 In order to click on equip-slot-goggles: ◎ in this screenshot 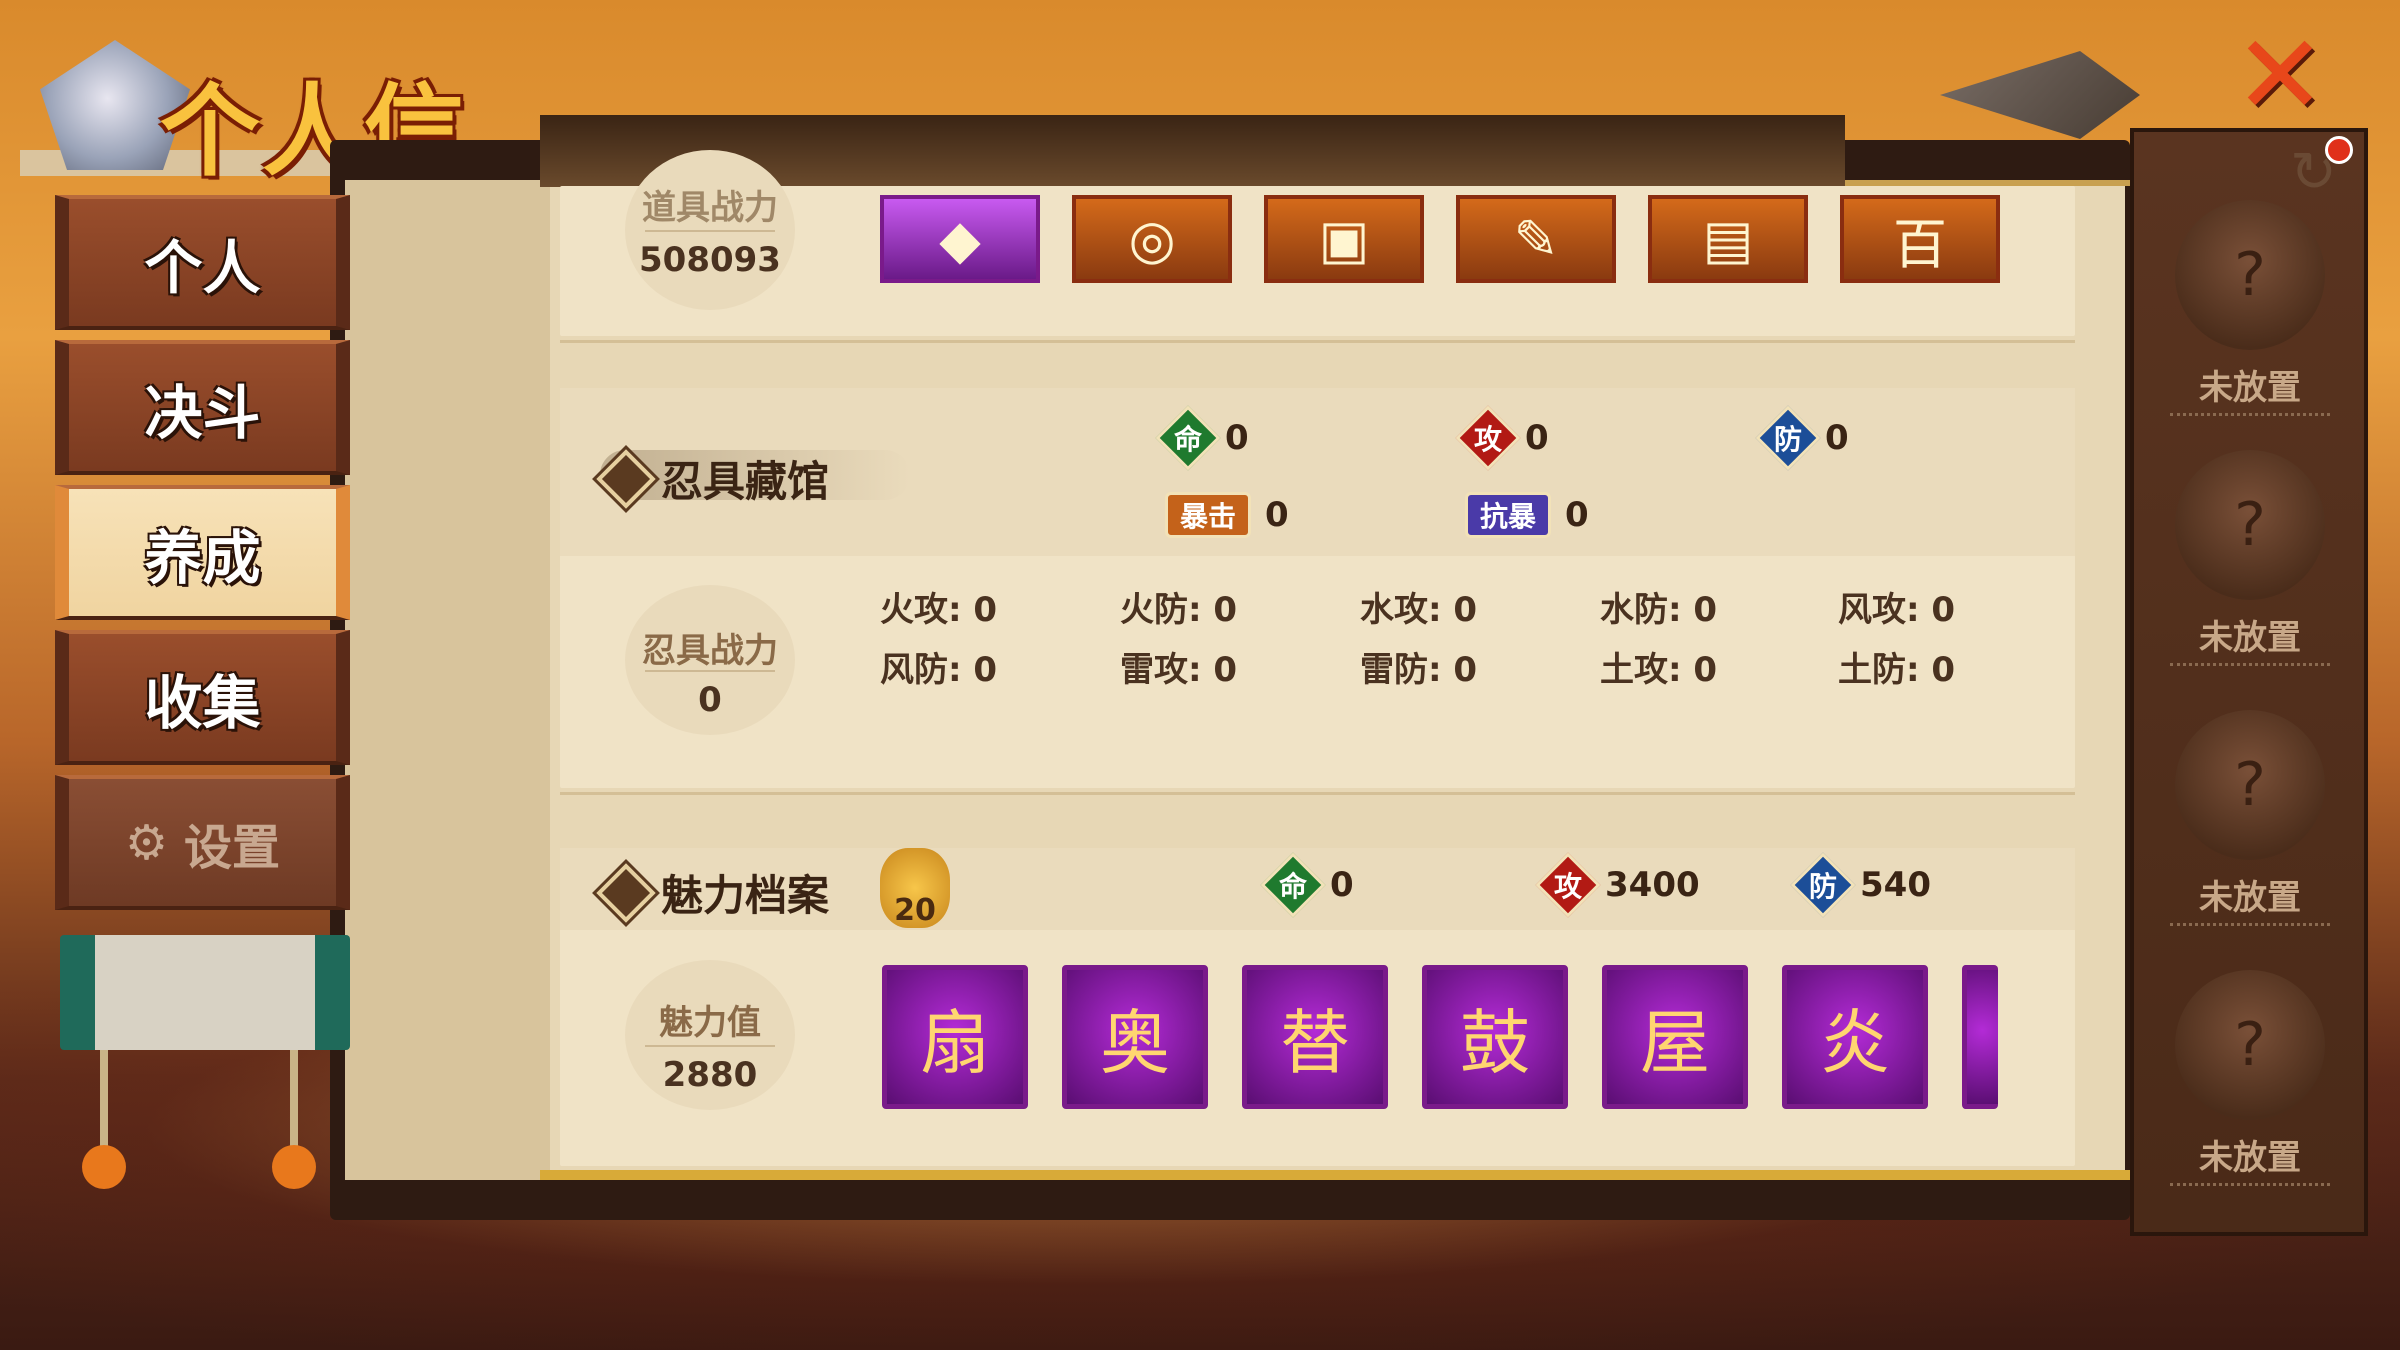, I will do `click(1152, 239)`.